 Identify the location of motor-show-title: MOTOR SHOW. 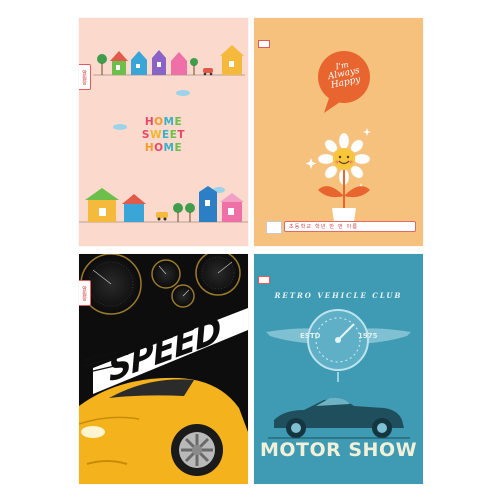
(338, 450).